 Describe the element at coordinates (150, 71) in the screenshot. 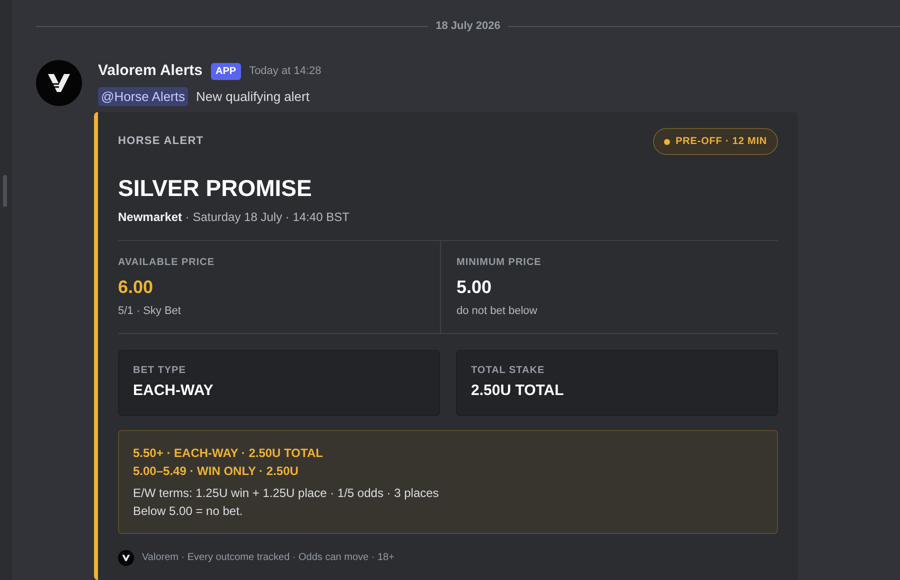

I see `author-name: Valorem Alerts` at that location.